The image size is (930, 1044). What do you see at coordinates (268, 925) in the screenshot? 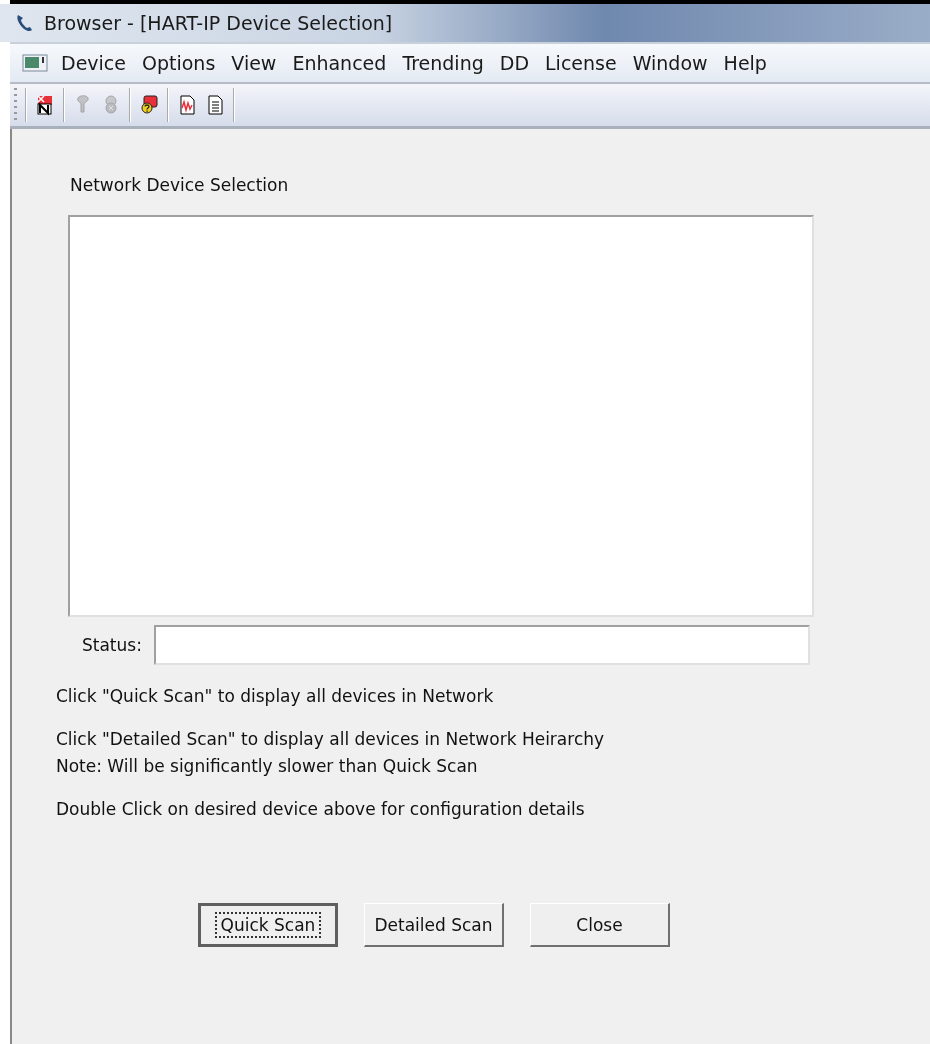
I see `dialog-button: Quick Scan` at bounding box center [268, 925].